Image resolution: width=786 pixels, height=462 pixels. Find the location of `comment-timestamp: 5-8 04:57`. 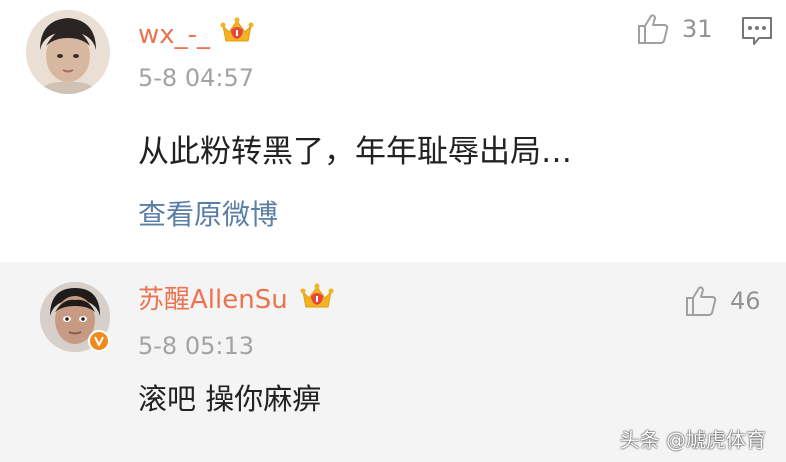

comment-timestamp: 5-8 04:57 is located at coordinates (196, 78).